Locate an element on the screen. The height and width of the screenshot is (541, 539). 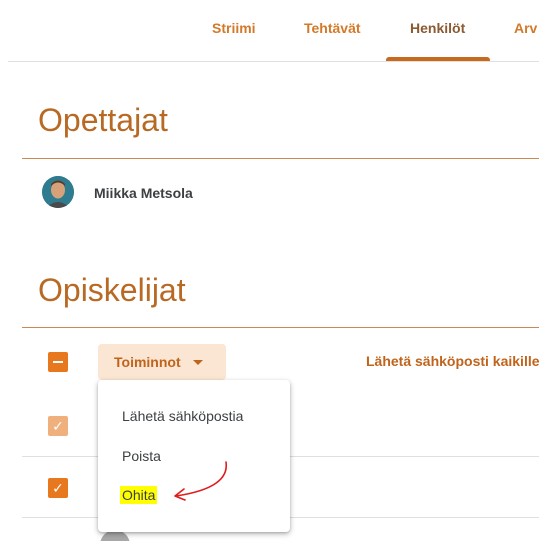
teachers-heading: Opettajat is located at coordinates (103, 120).